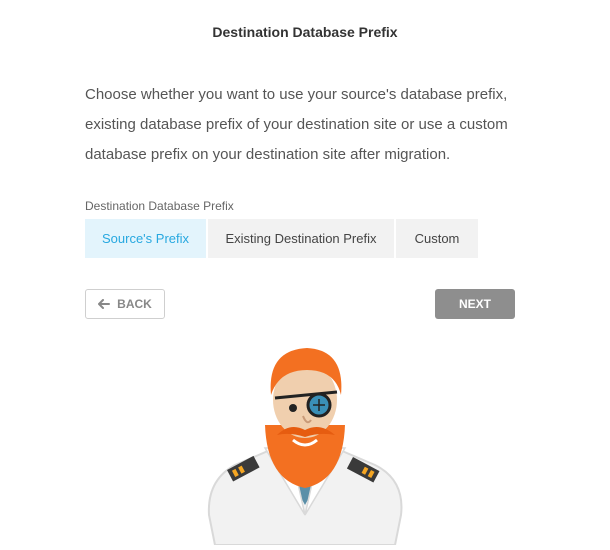  What do you see at coordinates (305, 32) in the screenshot?
I see `page-title: Destination Database Prefix` at bounding box center [305, 32].